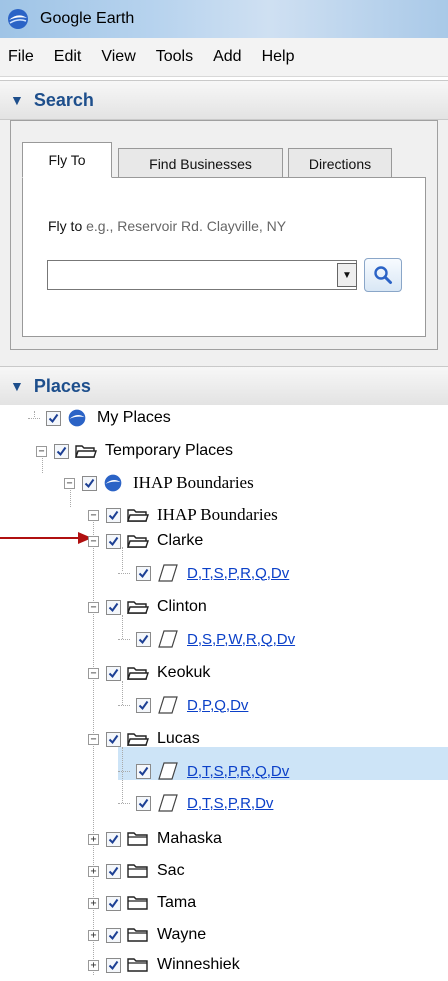 The width and height of the screenshot is (448, 981). What do you see at coordinates (178, 738) in the screenshot?
I see `tree-label: Lucas` at bounding box center [178, 738].